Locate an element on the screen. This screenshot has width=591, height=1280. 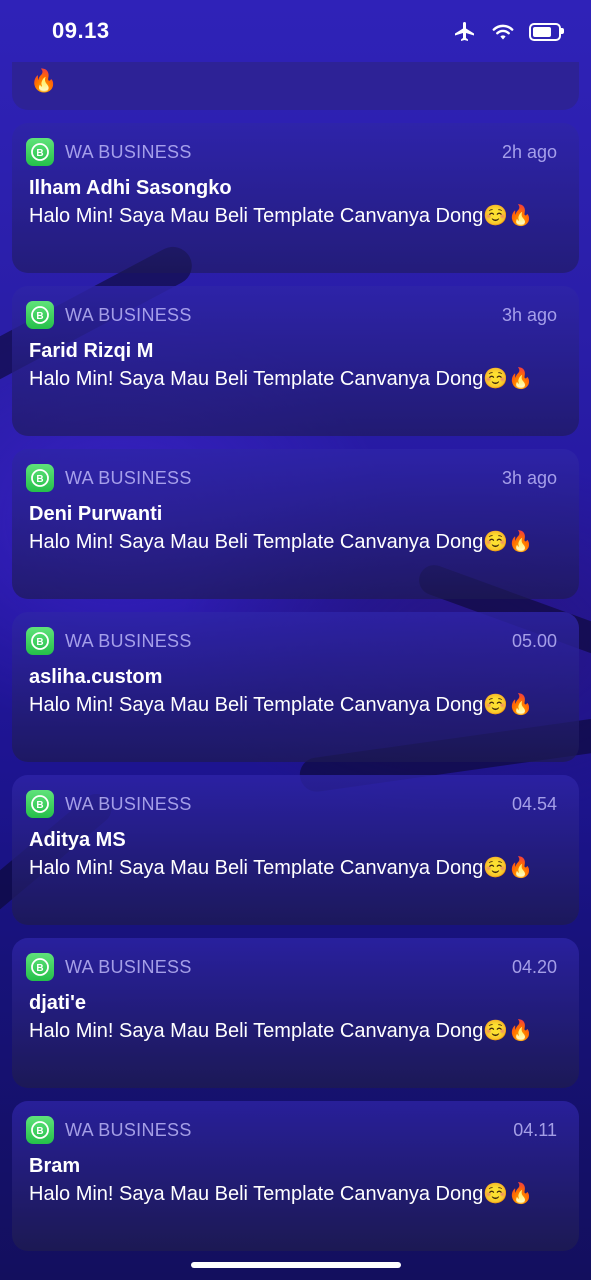
sender-name: asliha.custom is located at coordinates (96, 677).